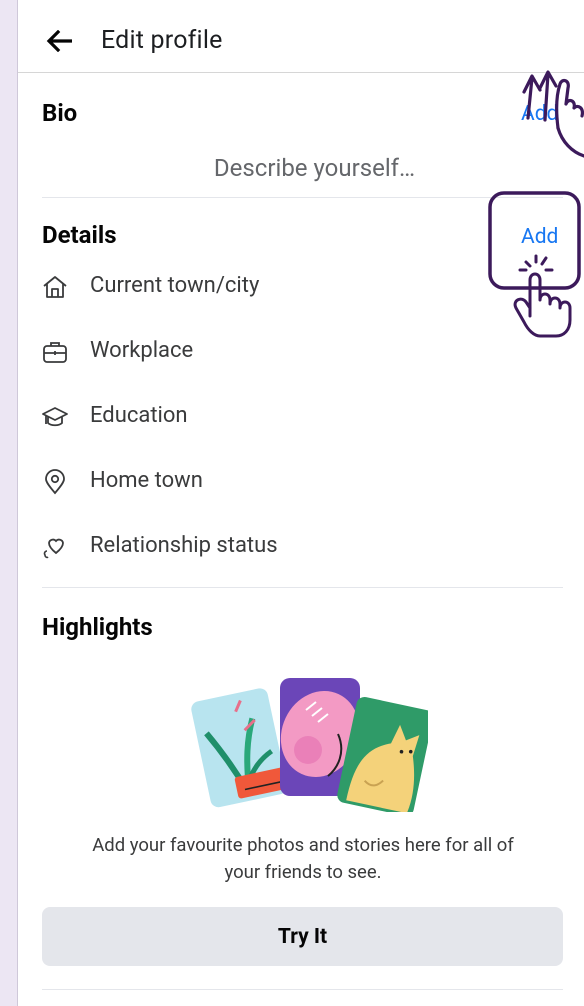 This screenshot has height=1006, width=584. Describe the element at coordinates (55, 287) in the screenshot. I see `home-icon` at that location.